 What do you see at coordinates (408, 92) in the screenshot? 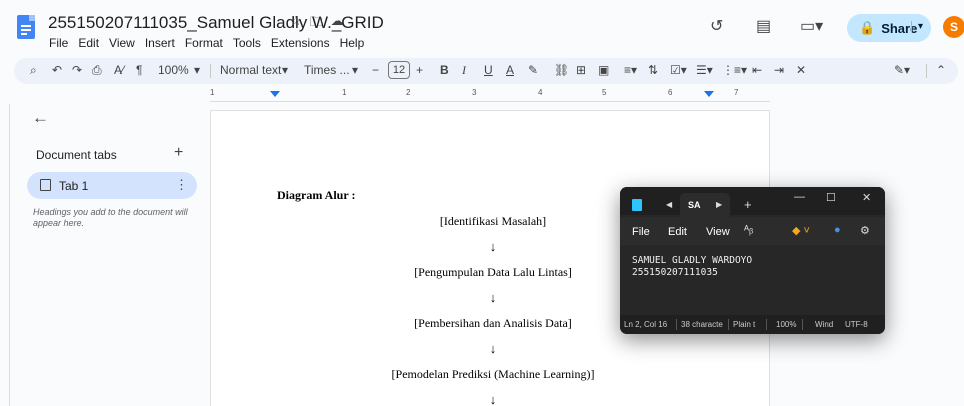
I see `ruler-label: 2` at bounding box center [408, 92].